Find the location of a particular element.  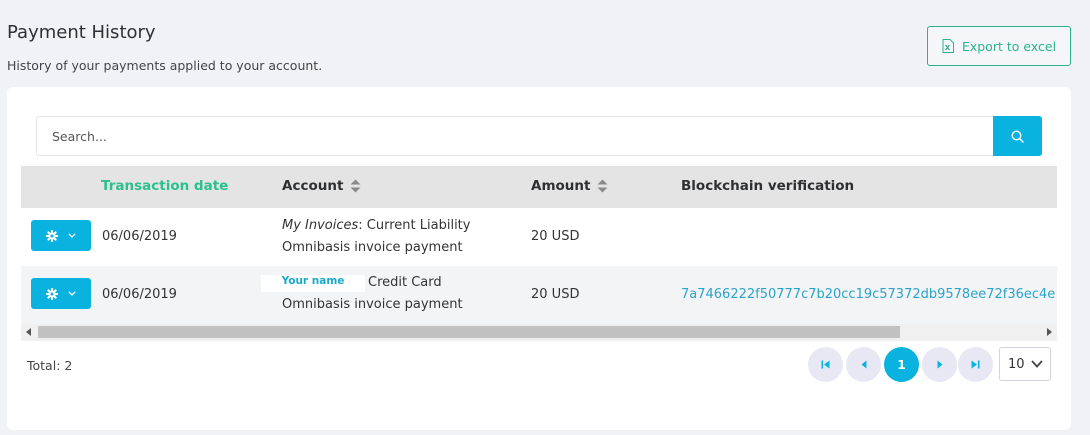

column-header-blockchain-verification: Blockchain verification is located at coordinates (767, 186).